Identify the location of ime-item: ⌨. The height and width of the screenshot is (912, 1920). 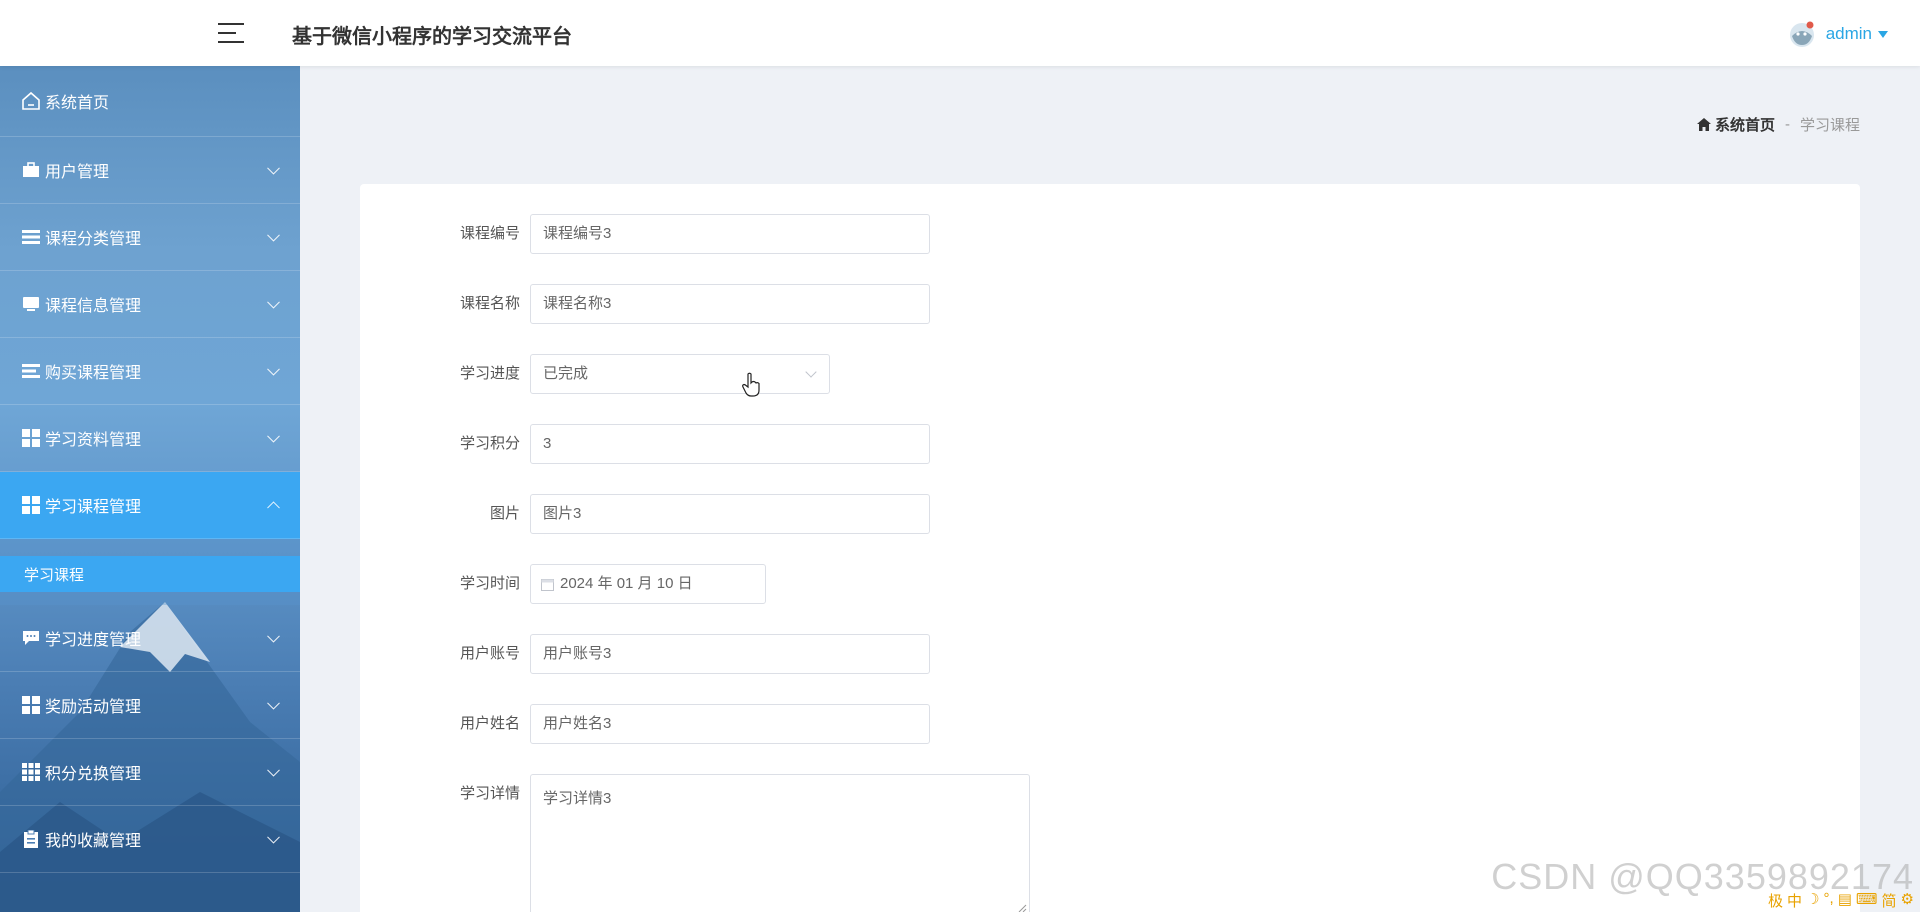
(1867, 900).